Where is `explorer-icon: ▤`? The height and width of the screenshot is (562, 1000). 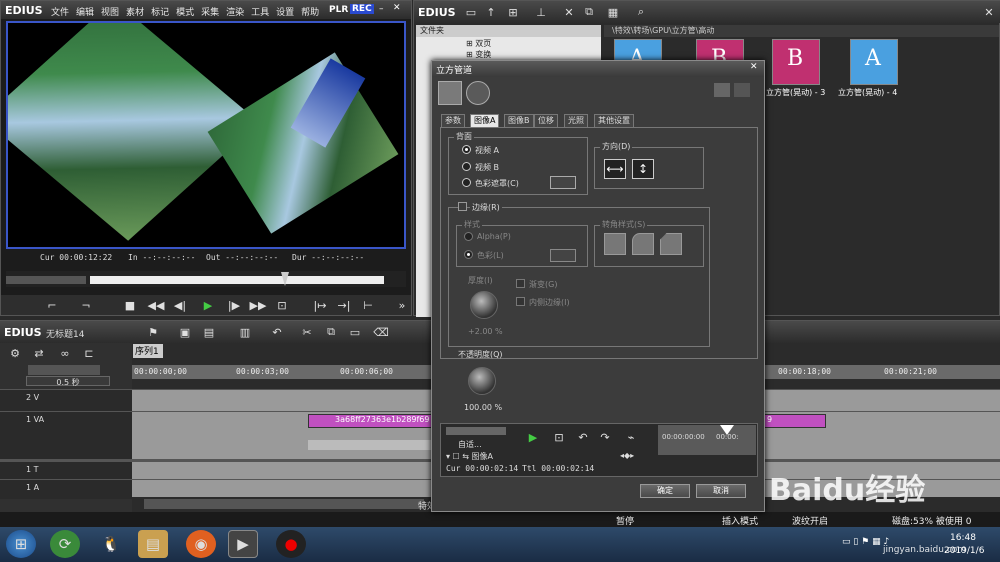 explorer-icon: ▤ is located at coordinates (153, 544).